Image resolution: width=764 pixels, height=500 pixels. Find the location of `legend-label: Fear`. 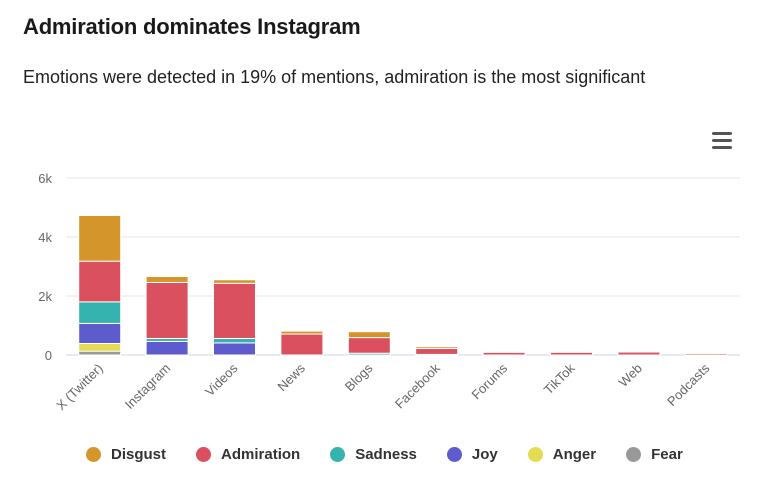

legend-label: Fear is located at coordinates (667, 454).